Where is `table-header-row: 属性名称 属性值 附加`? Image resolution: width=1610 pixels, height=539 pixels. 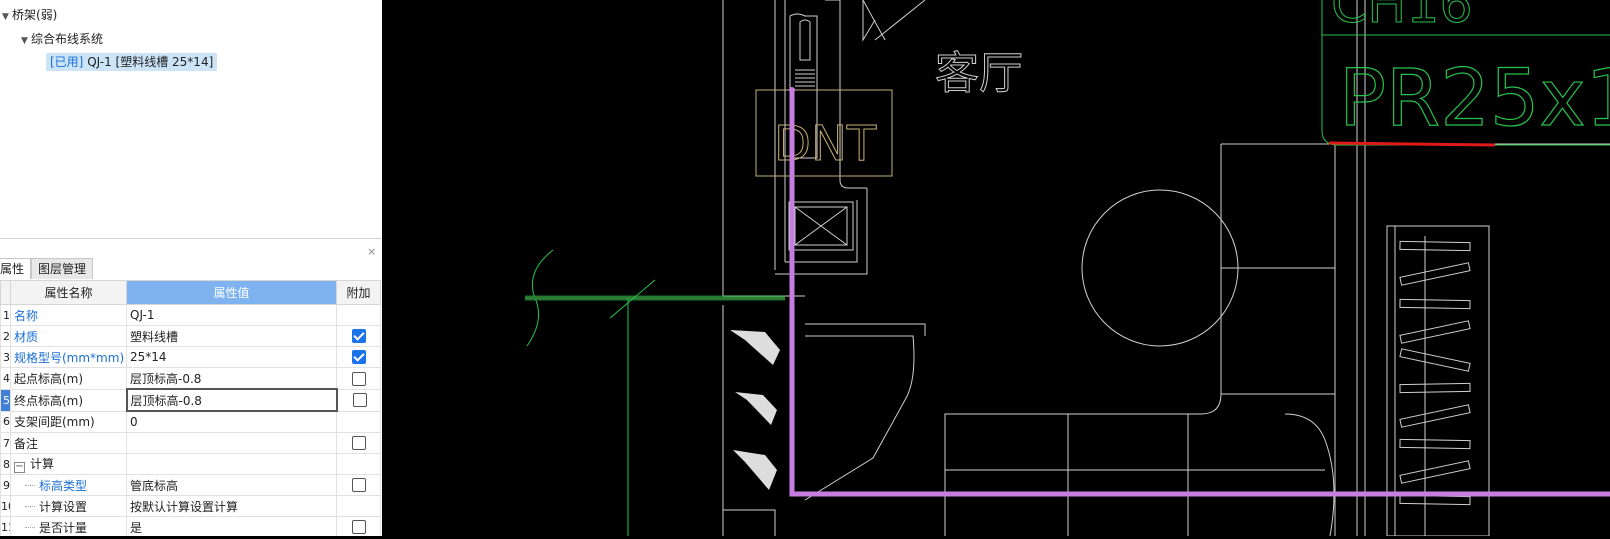
table-header-row: 属性名称 属性值 附加 is located at coordinates (190, 292).